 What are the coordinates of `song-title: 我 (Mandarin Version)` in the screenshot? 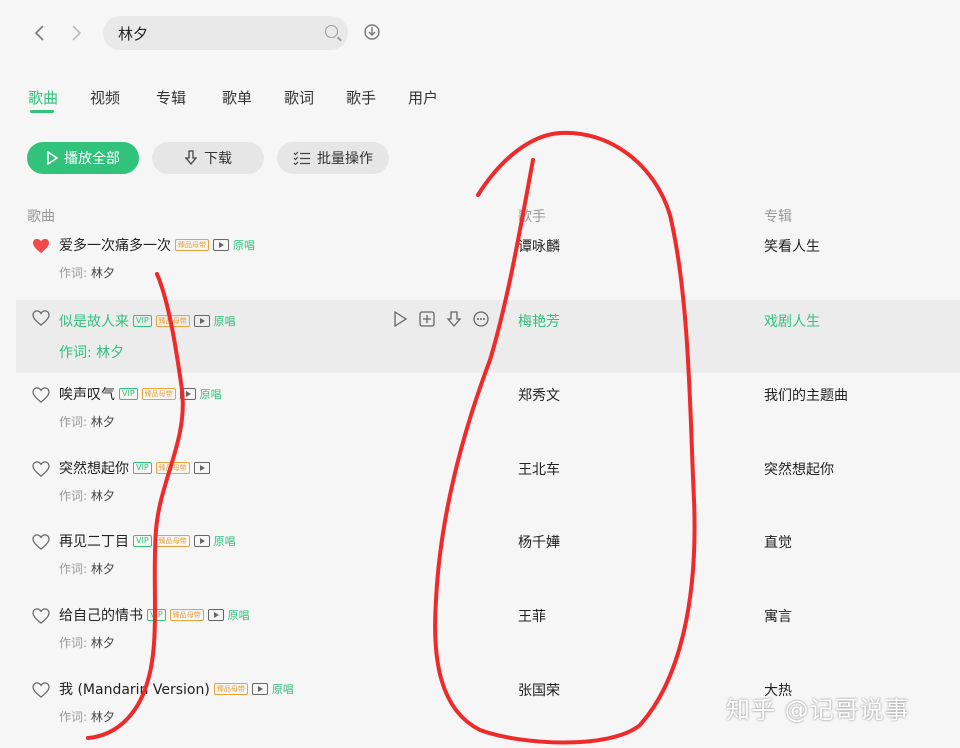 It's located at (134, 689).